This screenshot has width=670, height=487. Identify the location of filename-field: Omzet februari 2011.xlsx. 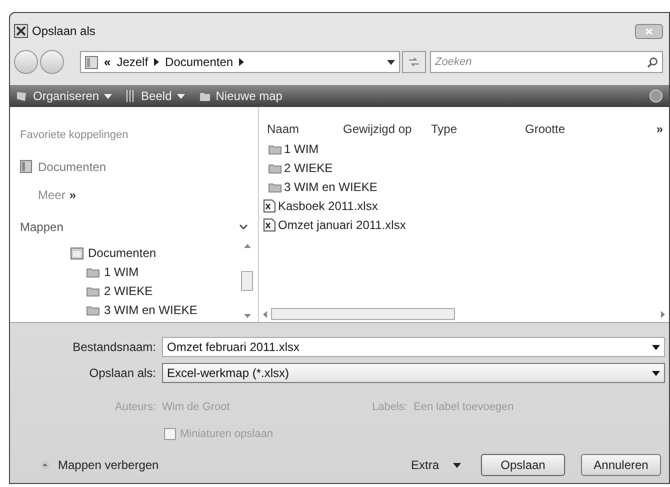
(413, 347).